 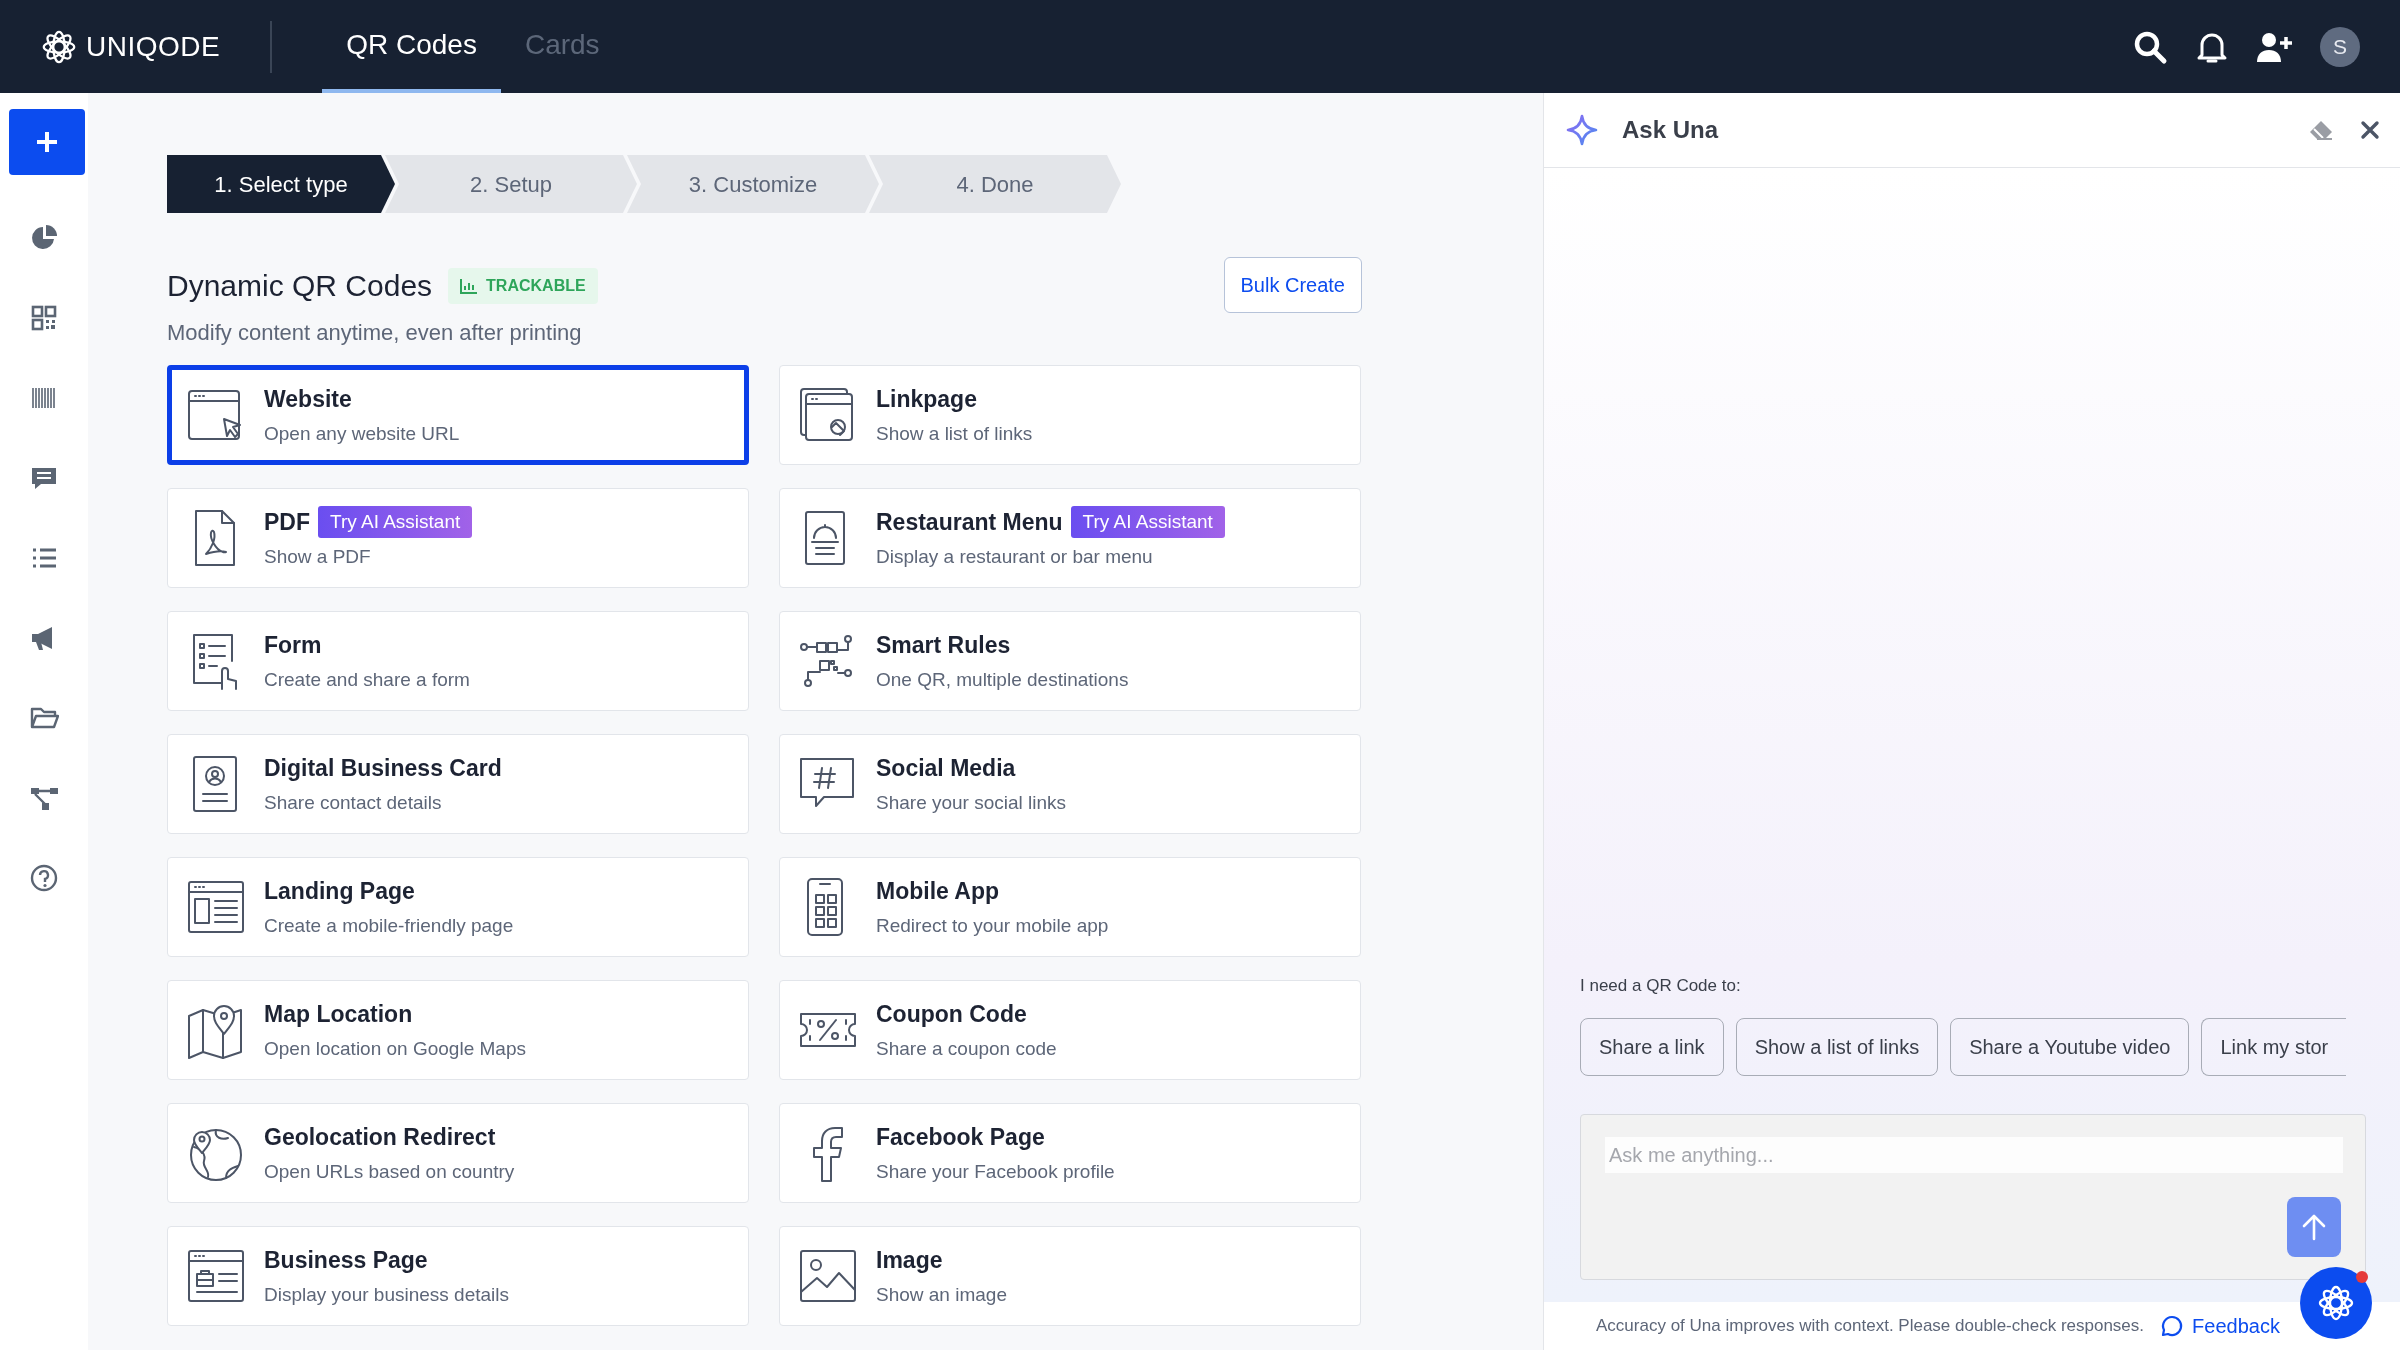 I want to click on qr-type-card: Mobile App Redirect to your mobile app, so click(x=1070, y=907).